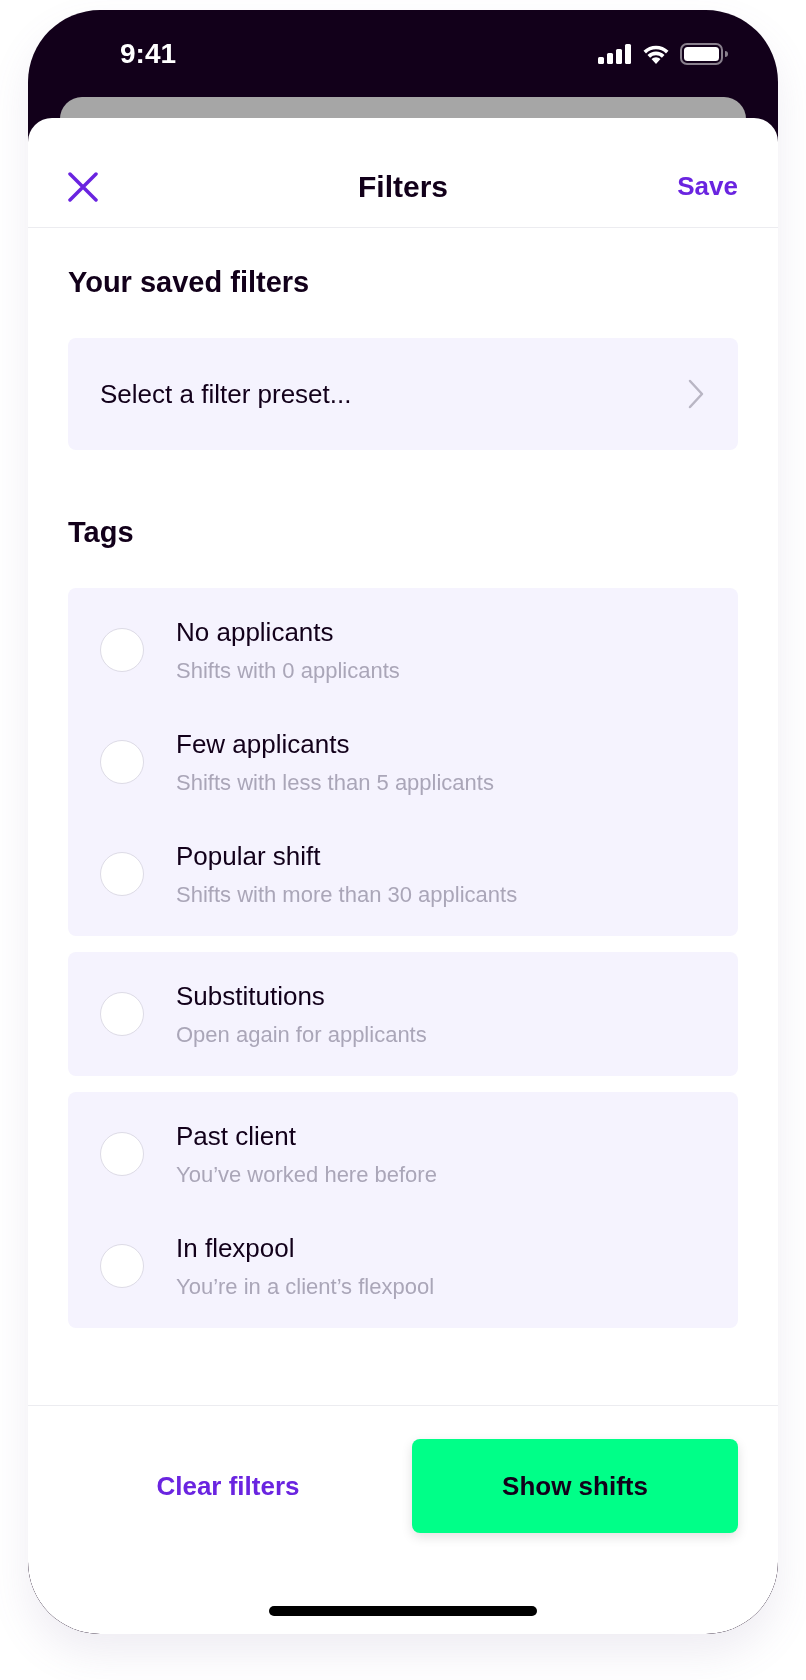  I want to click on wifi-icon, so click(656, 53).